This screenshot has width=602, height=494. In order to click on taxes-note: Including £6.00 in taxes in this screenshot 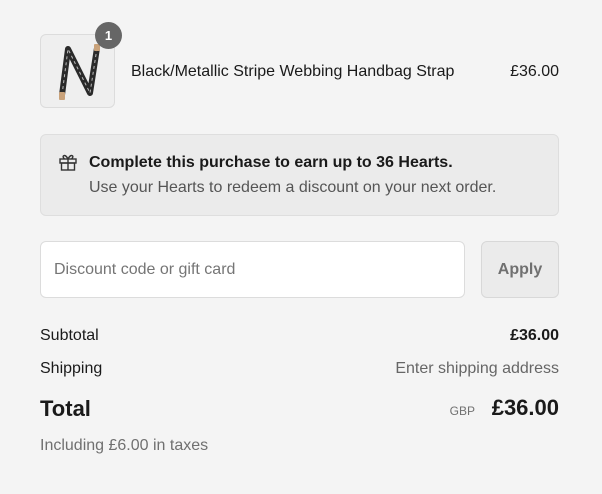, I will do `click(124, 445)`.